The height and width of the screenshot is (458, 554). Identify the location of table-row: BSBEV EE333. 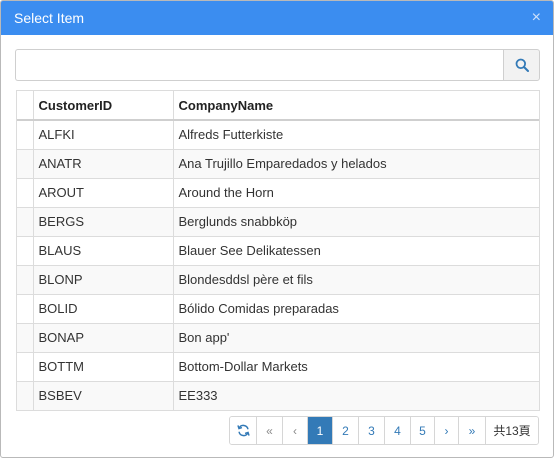
(278, 395).